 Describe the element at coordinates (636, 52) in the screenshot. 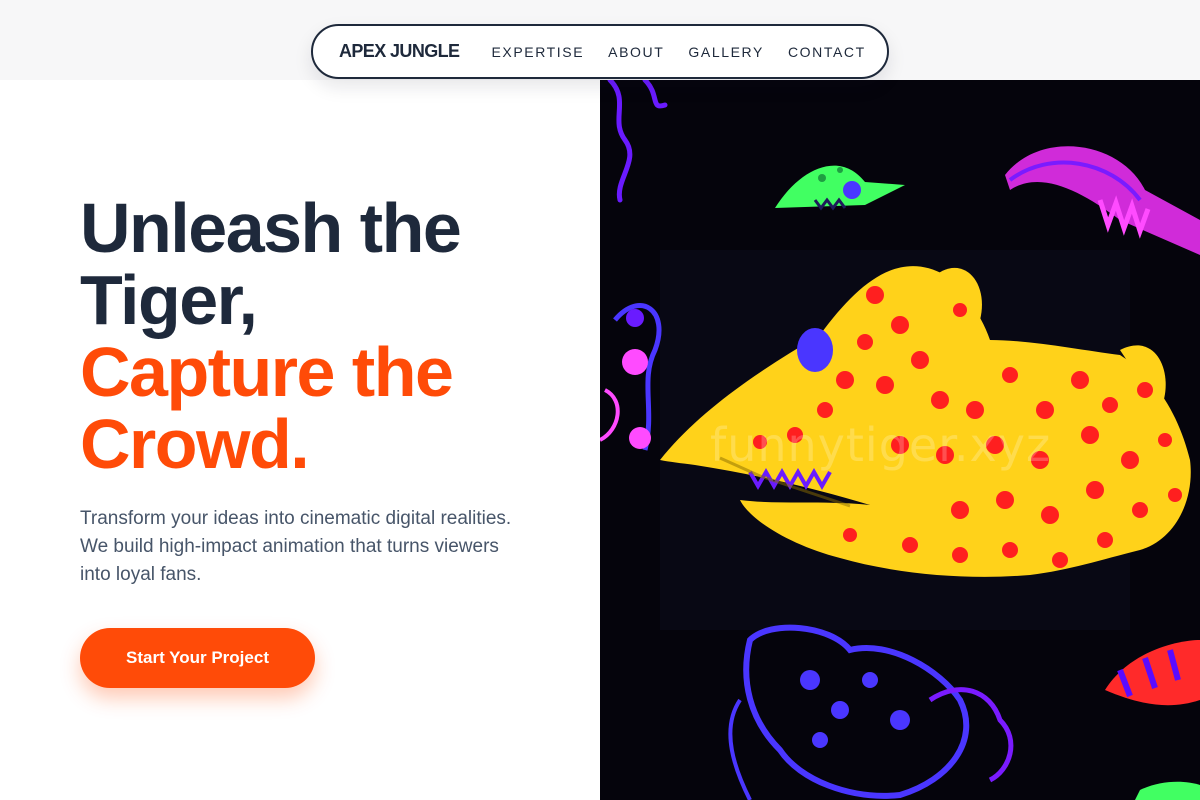

I see `nav-link-about: ABOUT` at that location.